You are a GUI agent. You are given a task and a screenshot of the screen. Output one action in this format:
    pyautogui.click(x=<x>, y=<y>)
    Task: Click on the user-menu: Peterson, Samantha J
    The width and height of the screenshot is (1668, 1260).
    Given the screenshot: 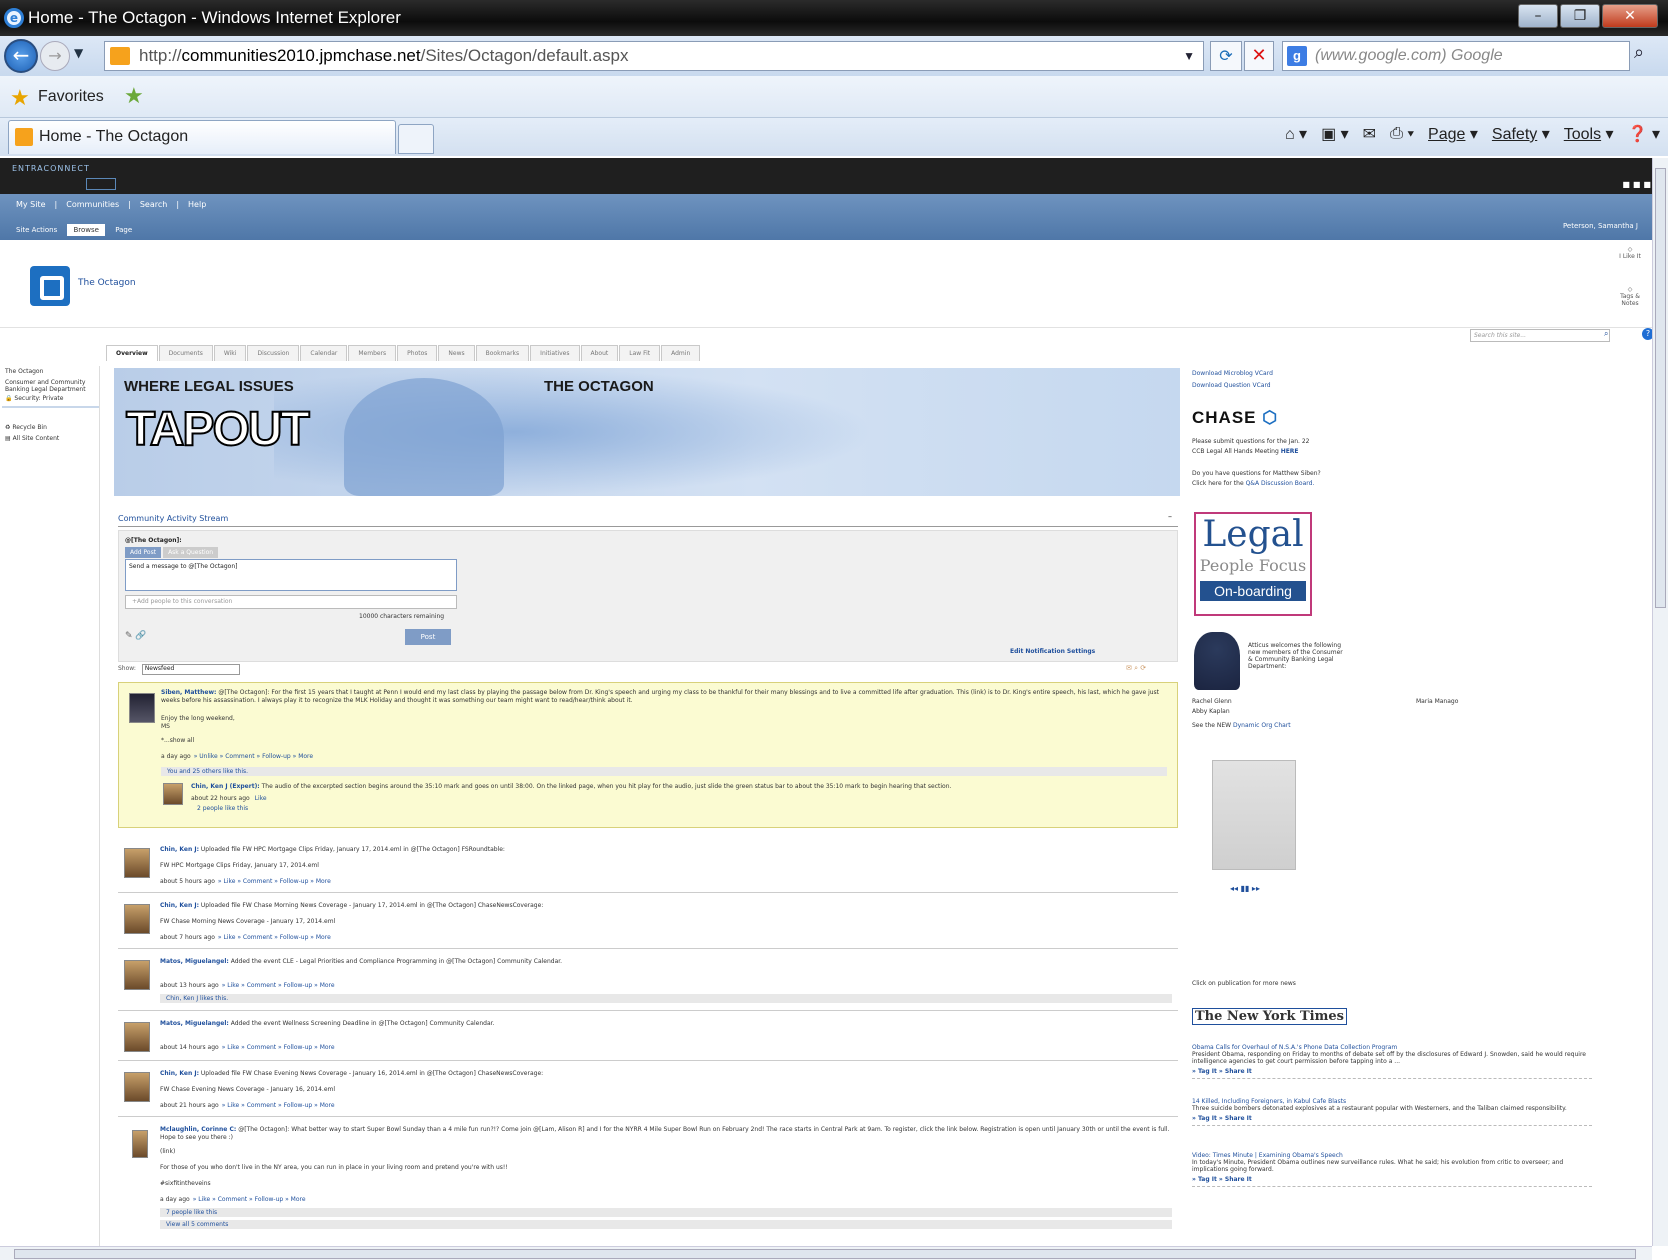 What is the action you would take?
    pyautogui.click(x=1600, y=226)
    